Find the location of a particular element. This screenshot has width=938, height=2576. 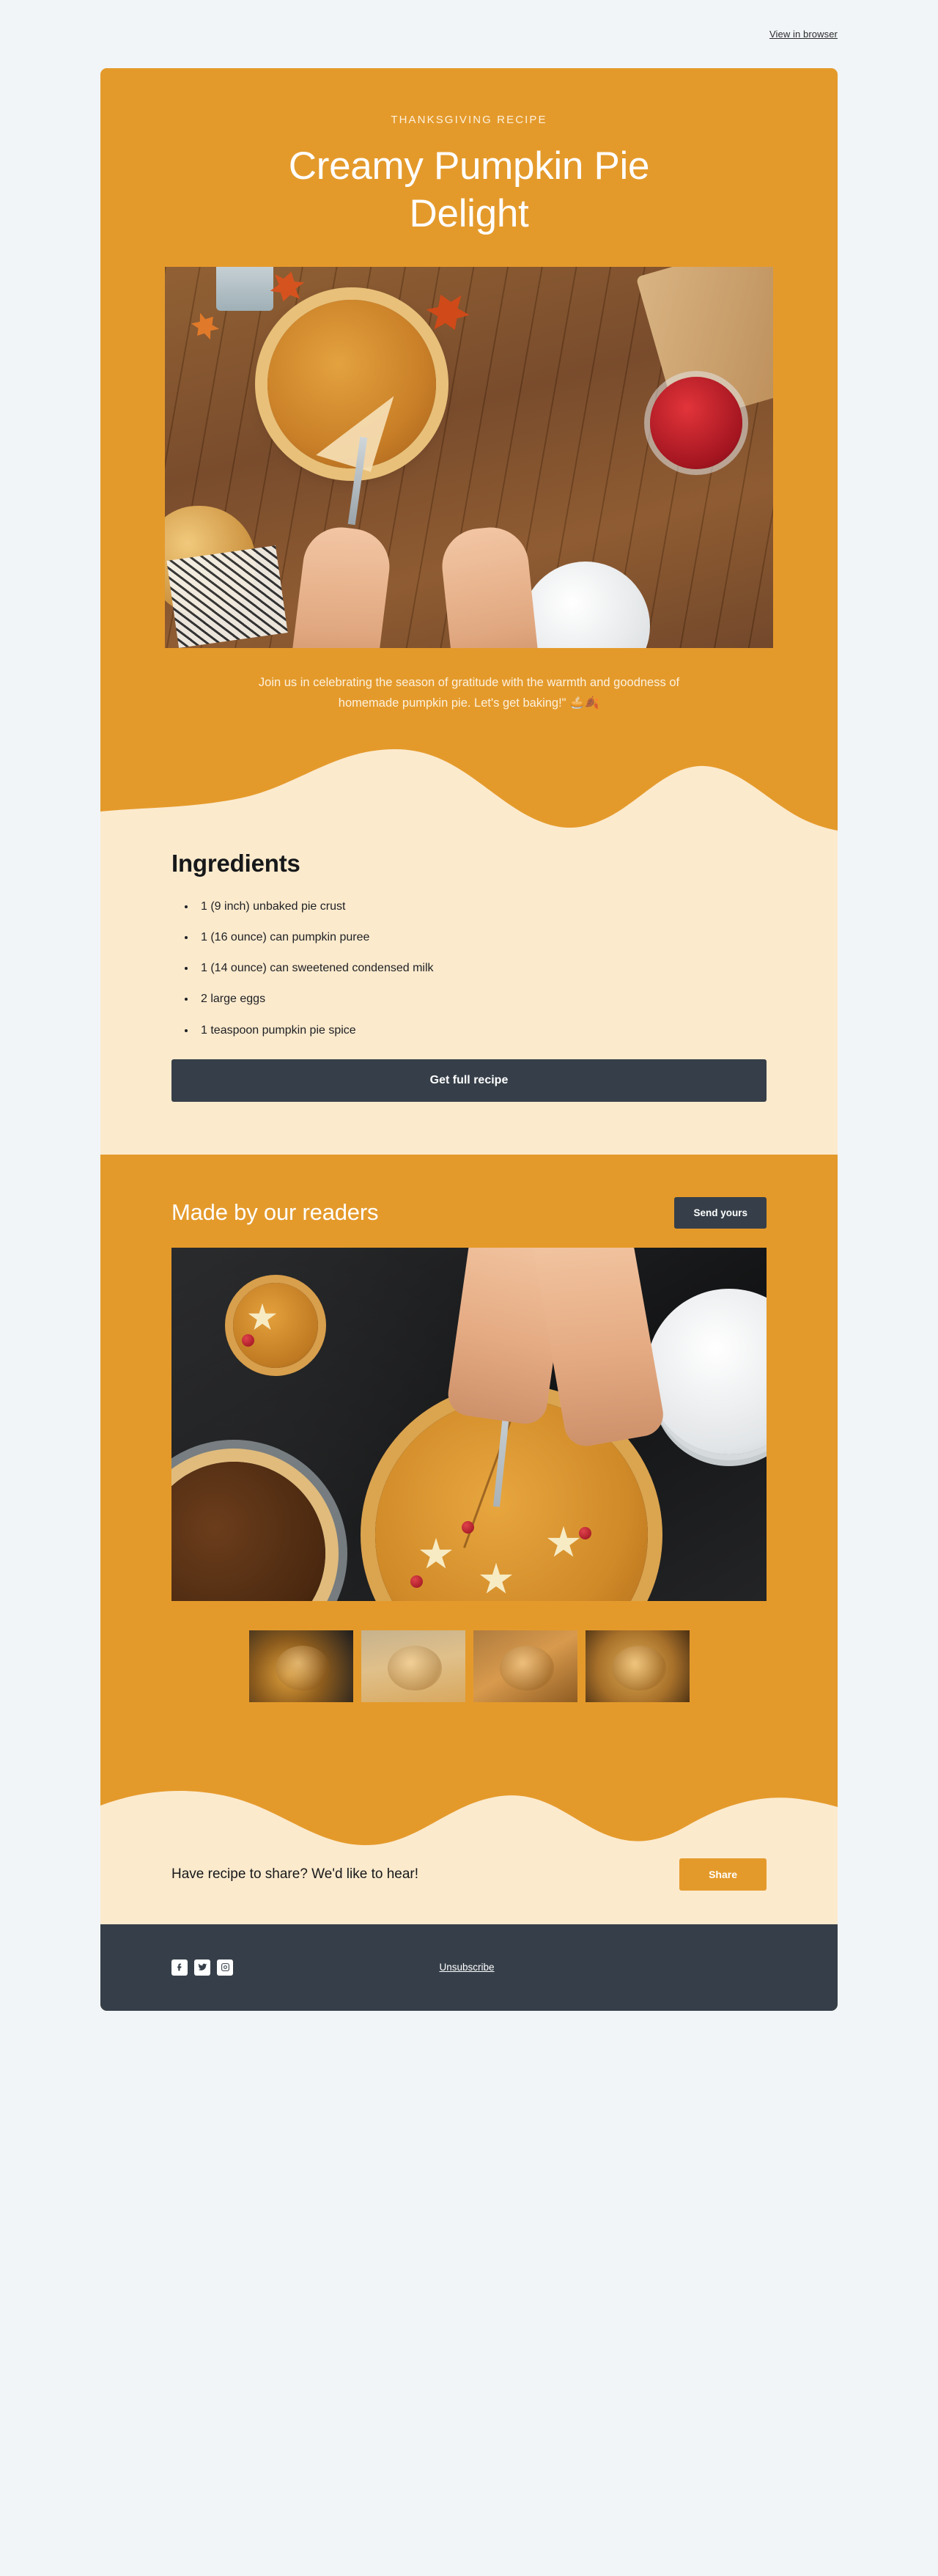

social-links is located at coordinates (202, 1967).